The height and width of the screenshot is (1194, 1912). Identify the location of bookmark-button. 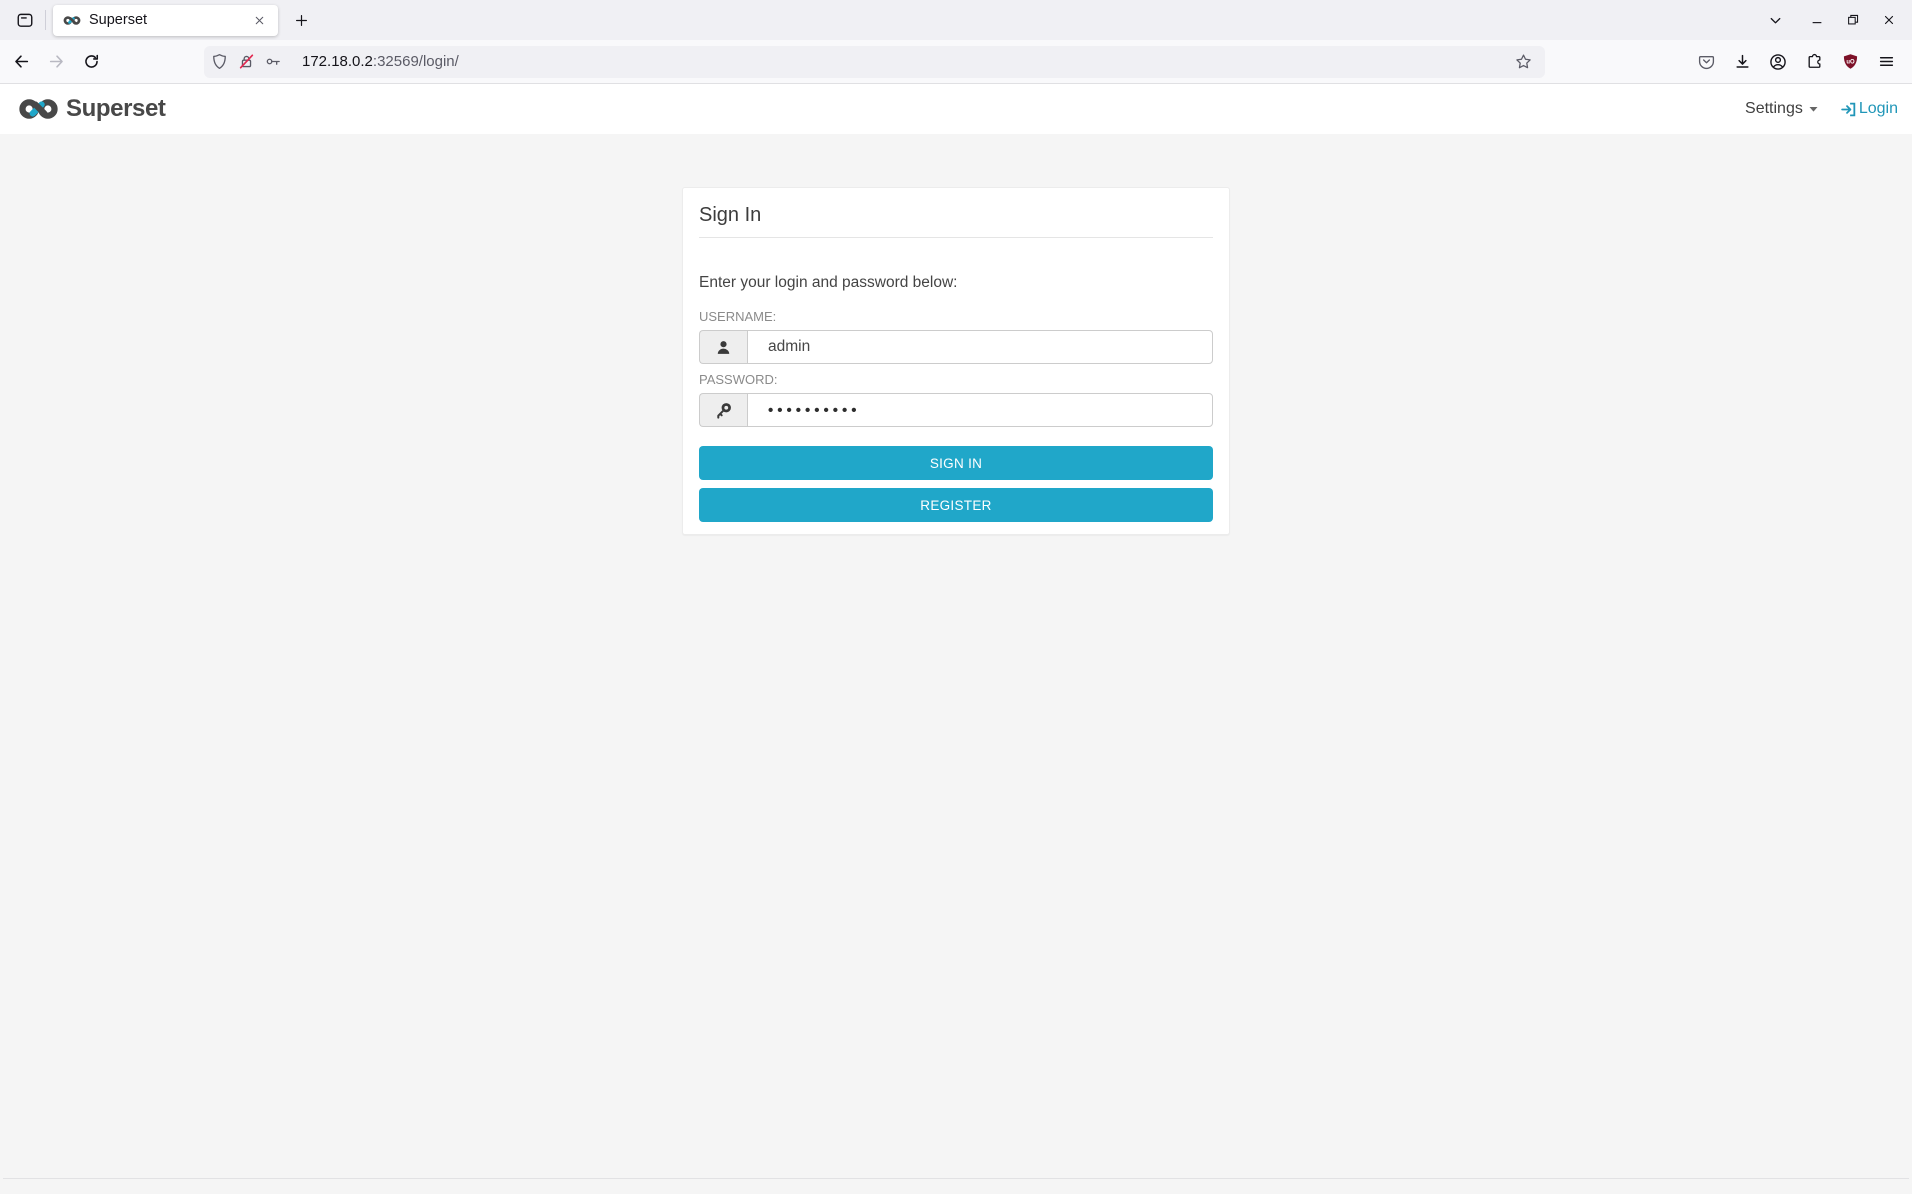
(1523, 62).